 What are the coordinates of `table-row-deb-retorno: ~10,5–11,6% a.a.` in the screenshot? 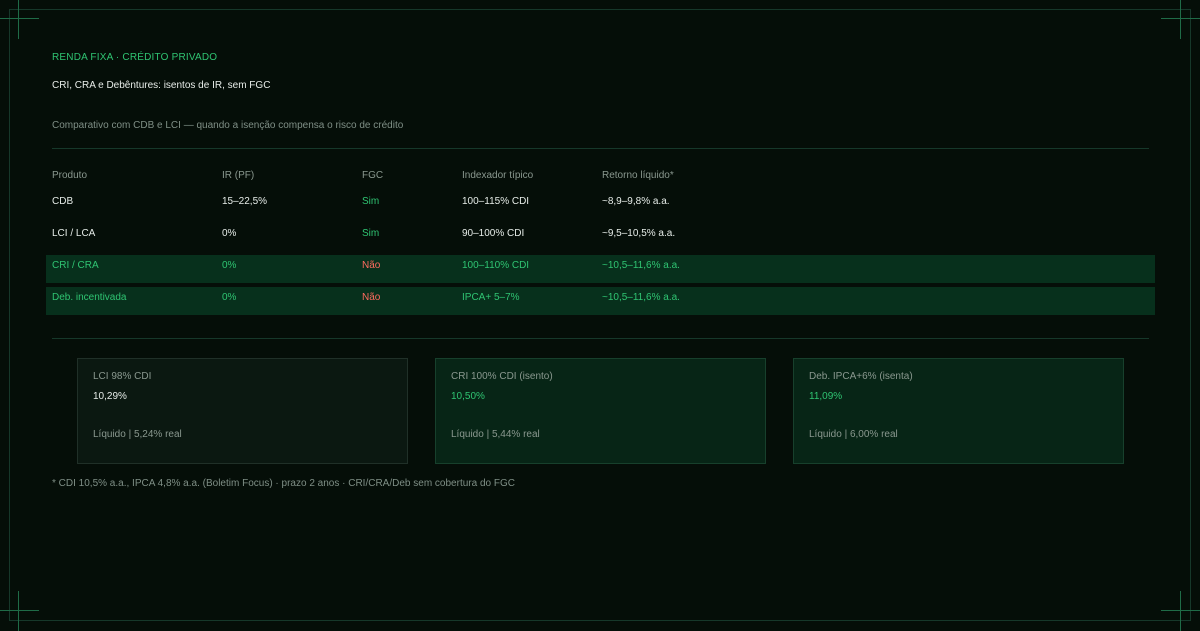 It's located at (641, 297).